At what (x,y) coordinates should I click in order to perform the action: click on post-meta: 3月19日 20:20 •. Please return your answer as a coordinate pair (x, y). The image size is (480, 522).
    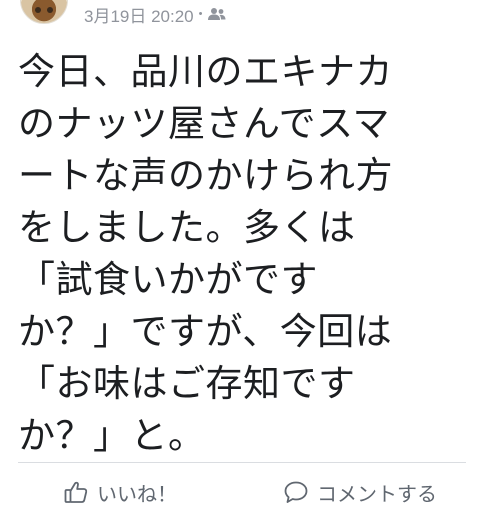
    Looking at the image, I should click on (155, 14).